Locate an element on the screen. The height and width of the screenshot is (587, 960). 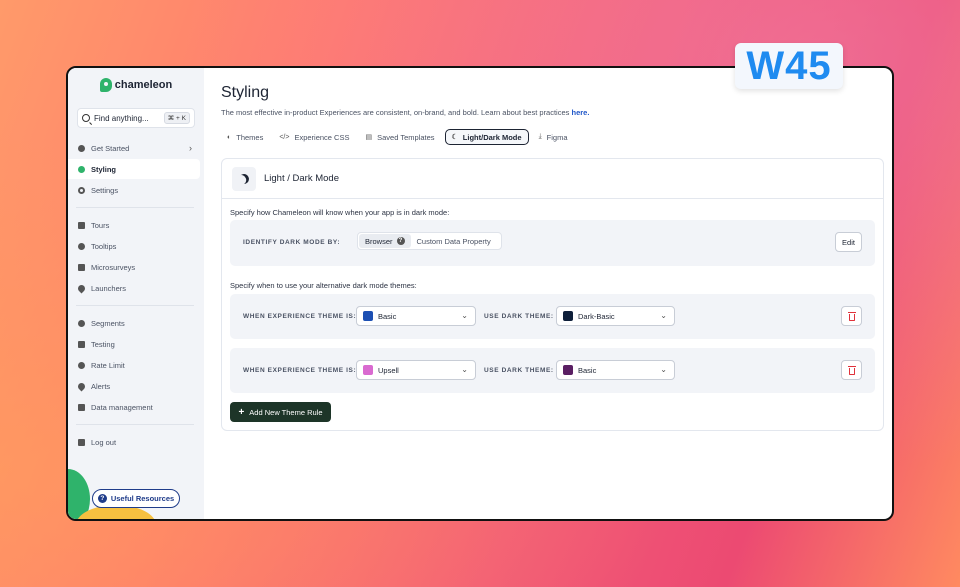
when-theme-label: WHEN EXPERIENCE THEME IS: is located at coordinates (300, 316).